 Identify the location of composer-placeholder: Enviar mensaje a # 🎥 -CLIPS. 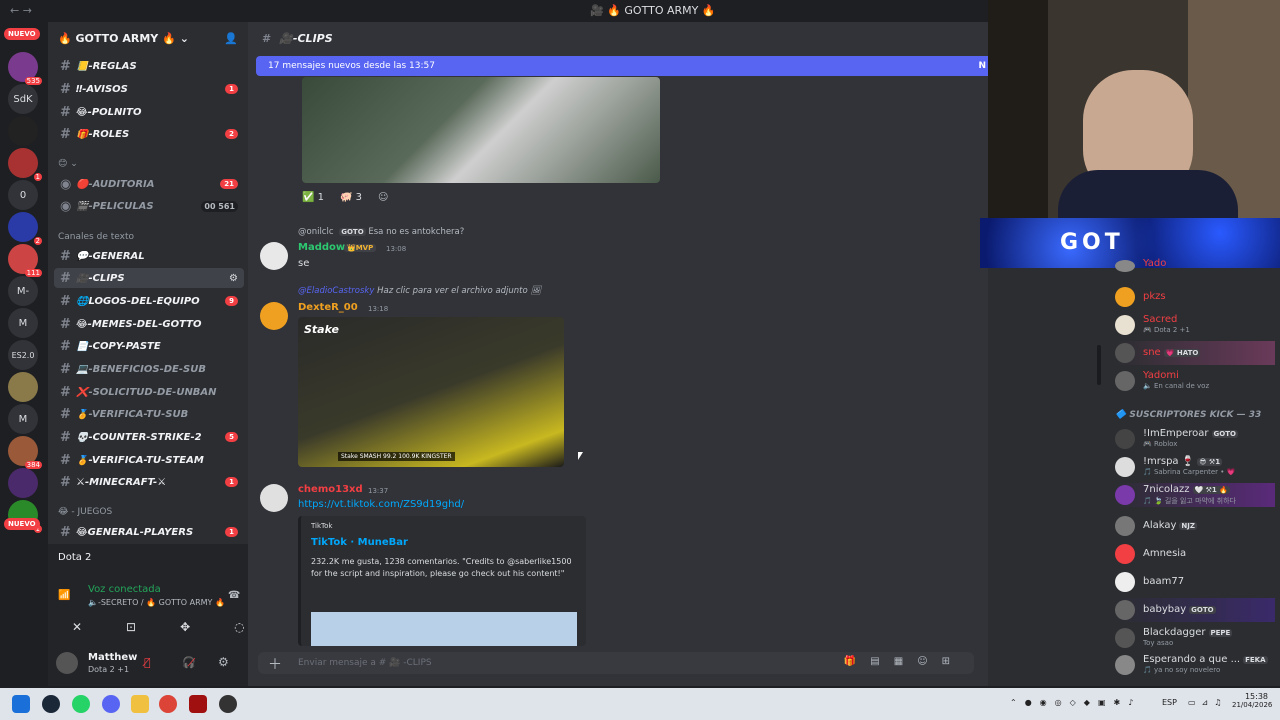
(365, 663).